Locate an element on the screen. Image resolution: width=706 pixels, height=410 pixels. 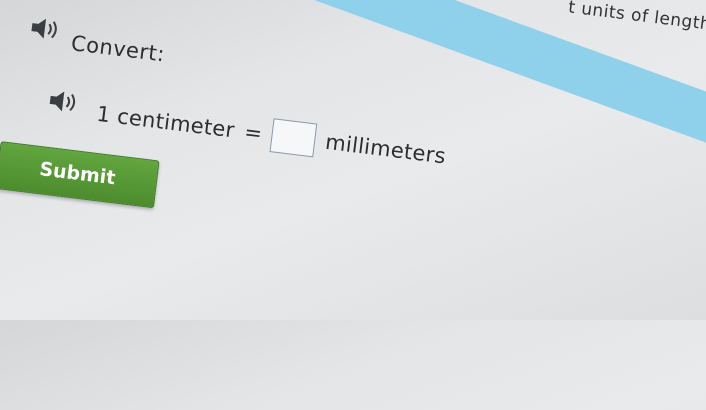
left-quantity: 1 centimeter is located at coordinates (165, 122).